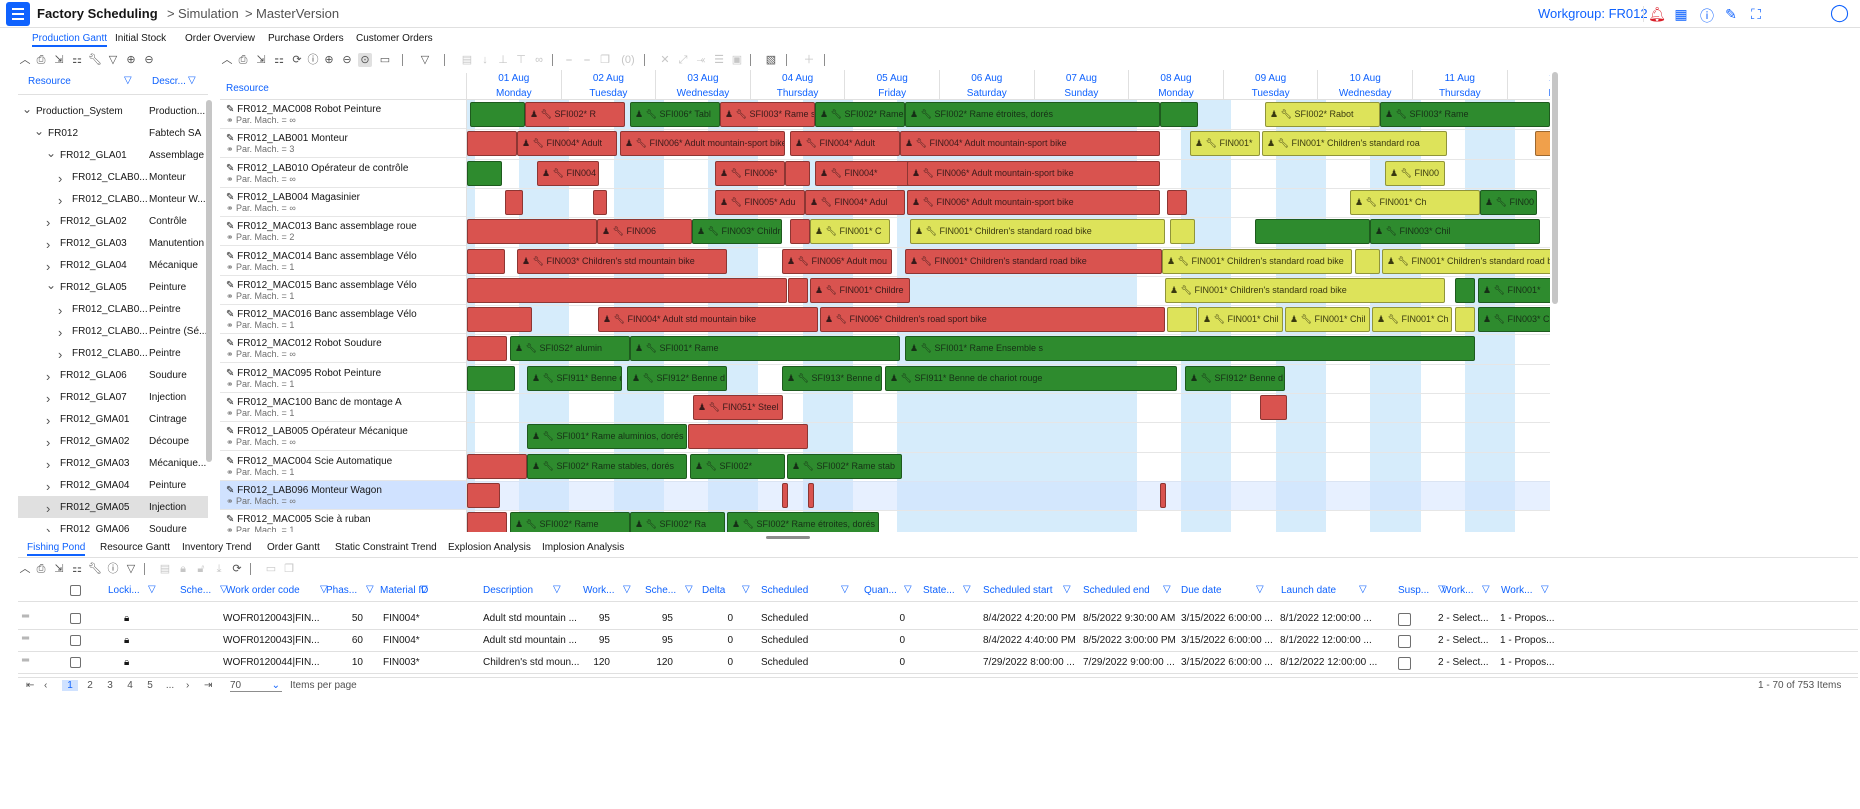 This screenshot has width=1860, height=809. What do you see at coordinates (607, 466) in the screenshot?
I see `operation-bar: ♟ 🔧︎ SFI002* Rame stables, dorés` at bounding box center [607, 466].